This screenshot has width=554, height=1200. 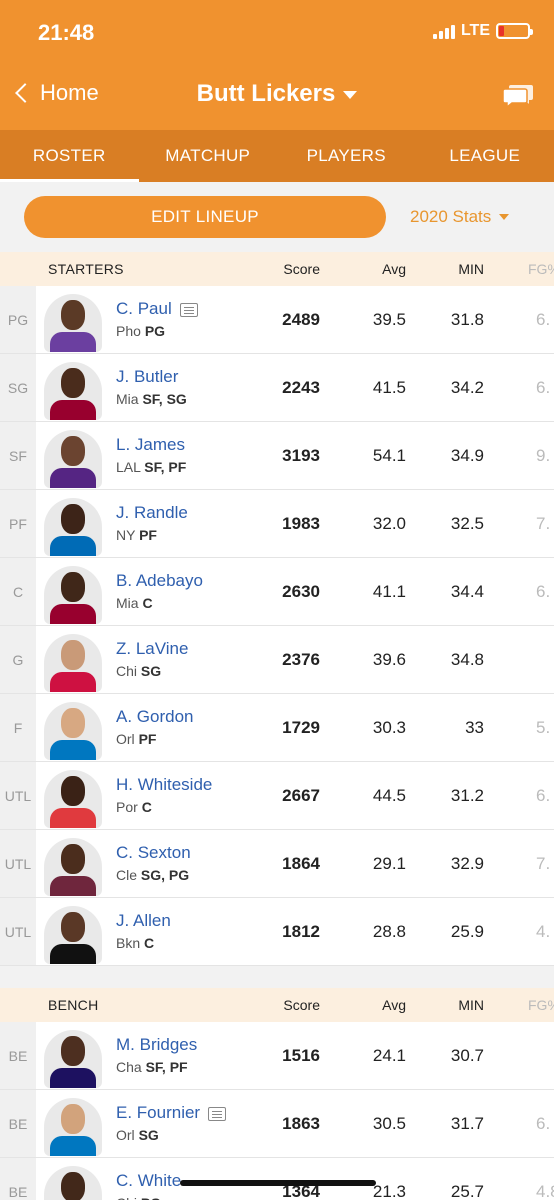 What do you see at coordinates (18, 455) in the screenshot?
I see `lineup-slot: SF` at bounding box center [18, 455].